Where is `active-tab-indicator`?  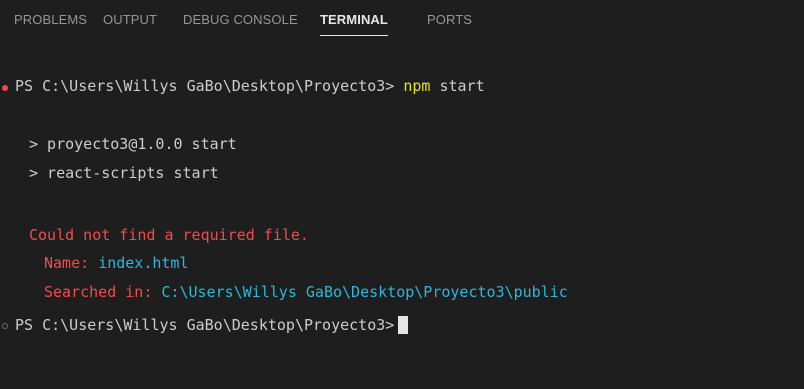 active-tab-indicator is located at coordinates (354, 35).